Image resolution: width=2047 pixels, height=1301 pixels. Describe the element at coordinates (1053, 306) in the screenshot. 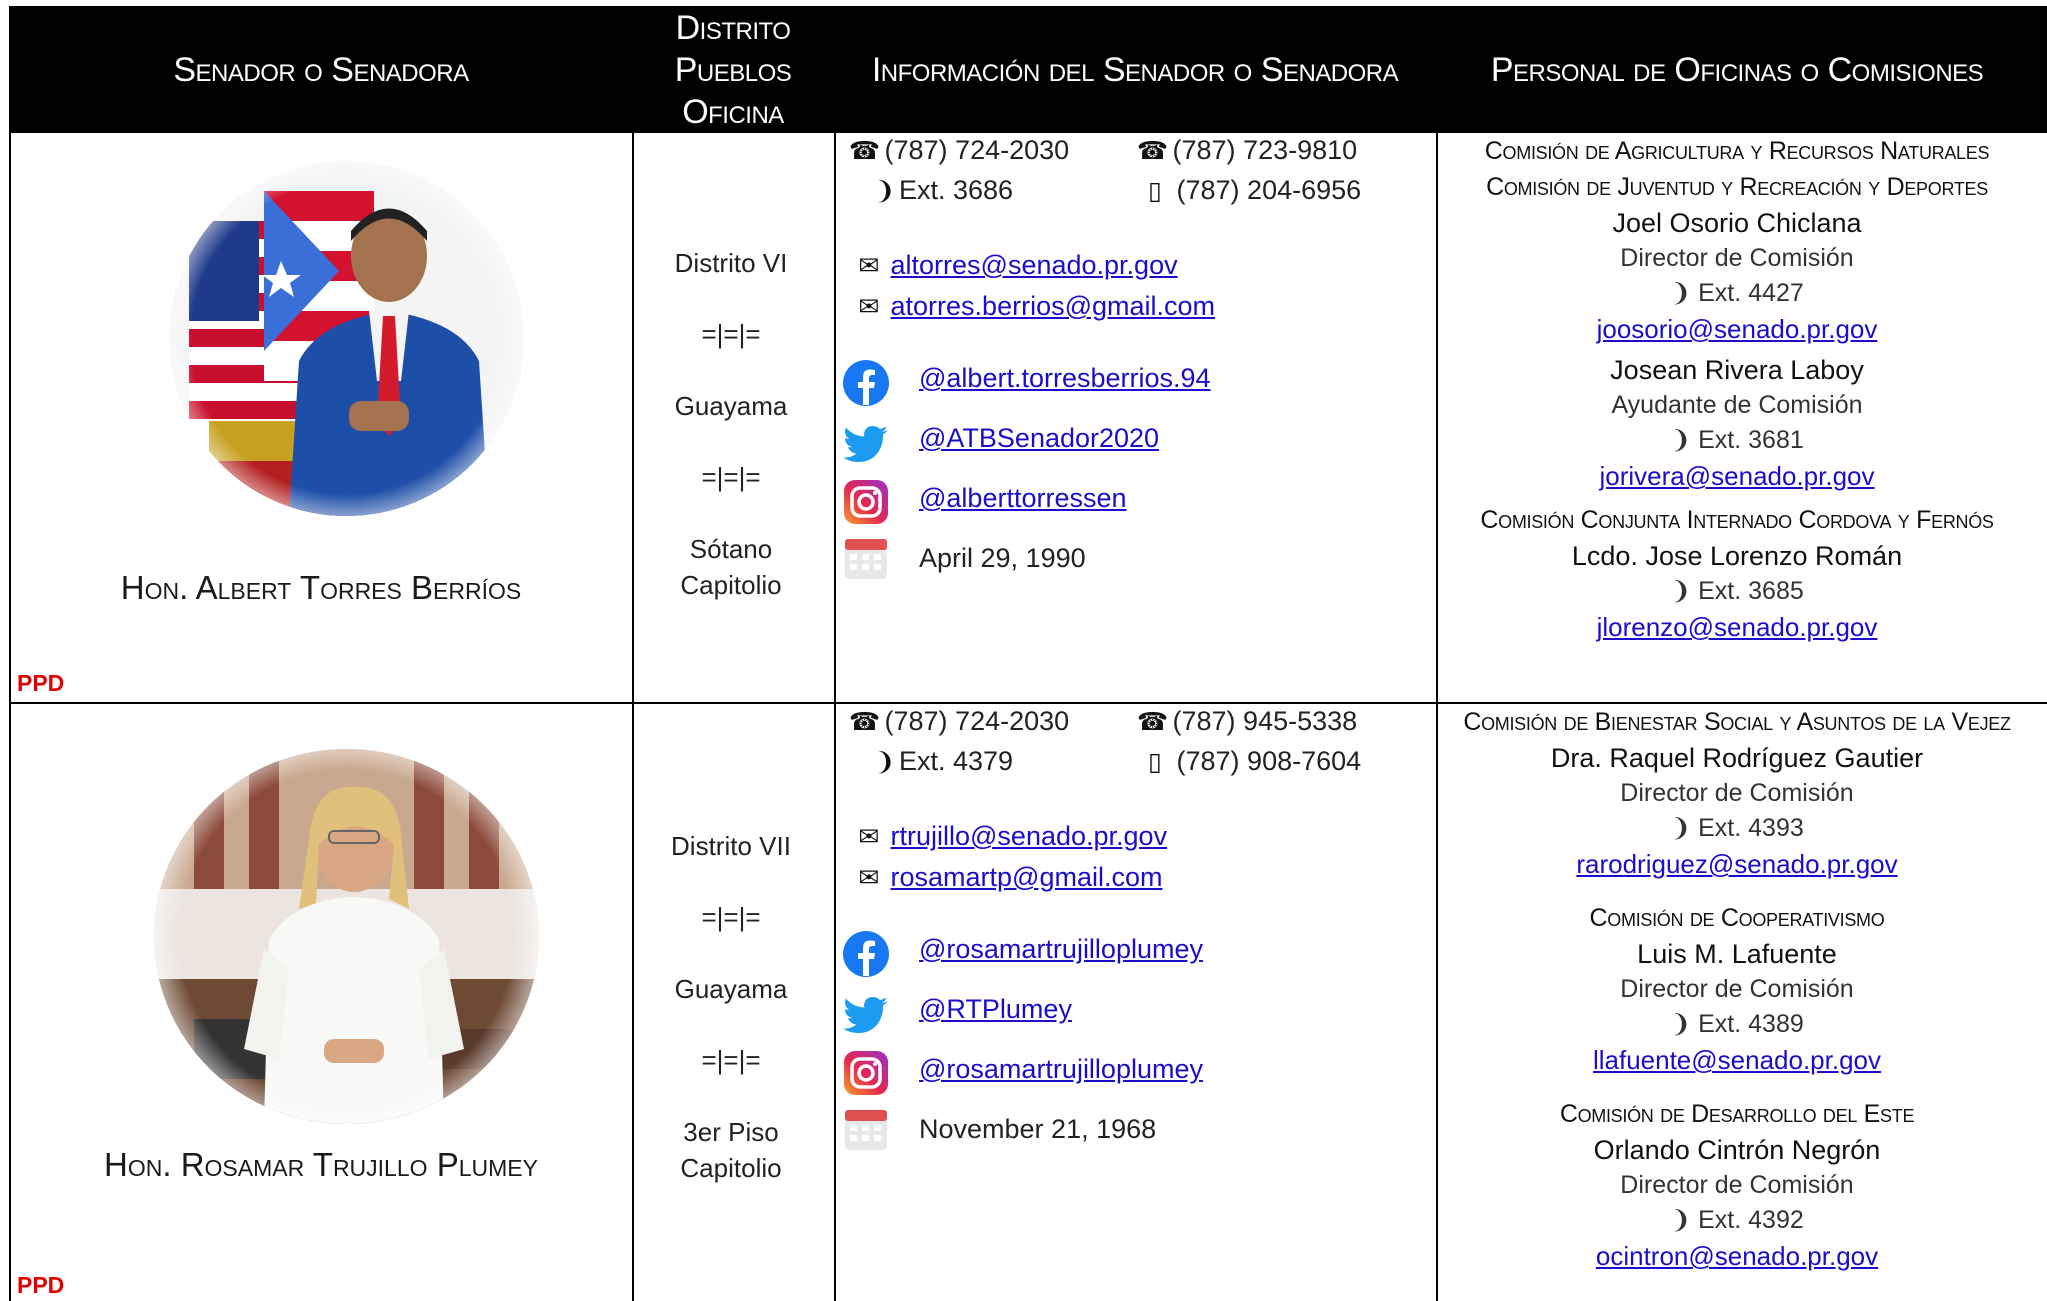

I see `email-link: atorres.berrios@gmail.com` at that location.